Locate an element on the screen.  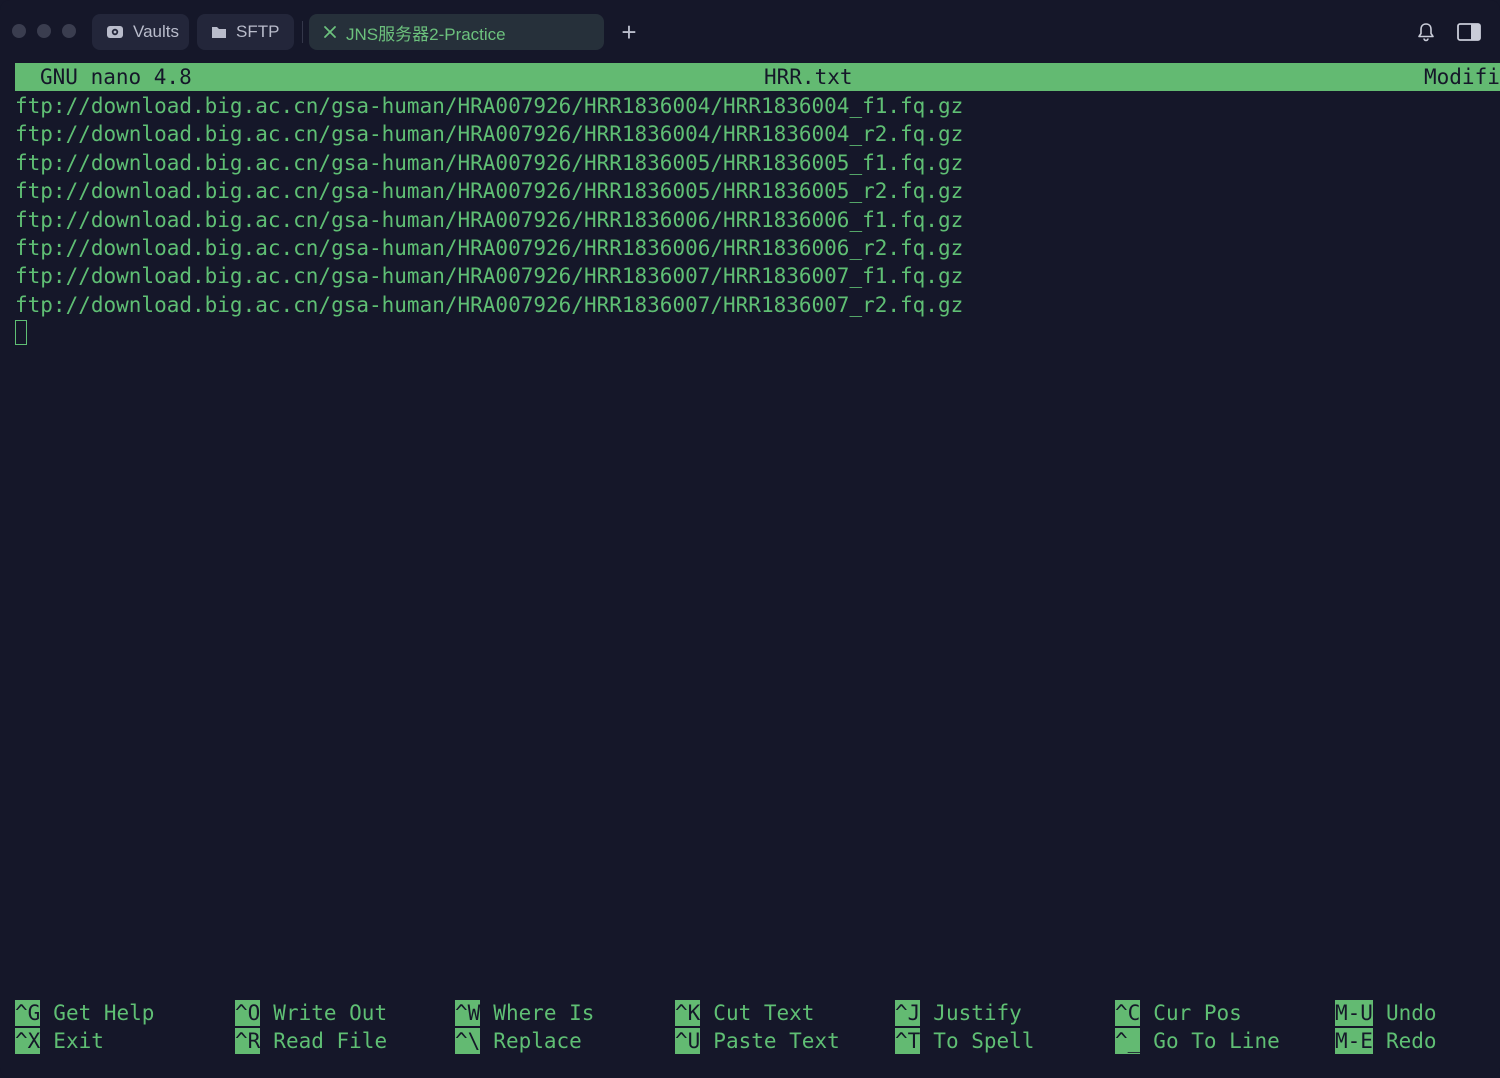
shortcut-justify: ^J Justify is located at coordinates (958, 1013).